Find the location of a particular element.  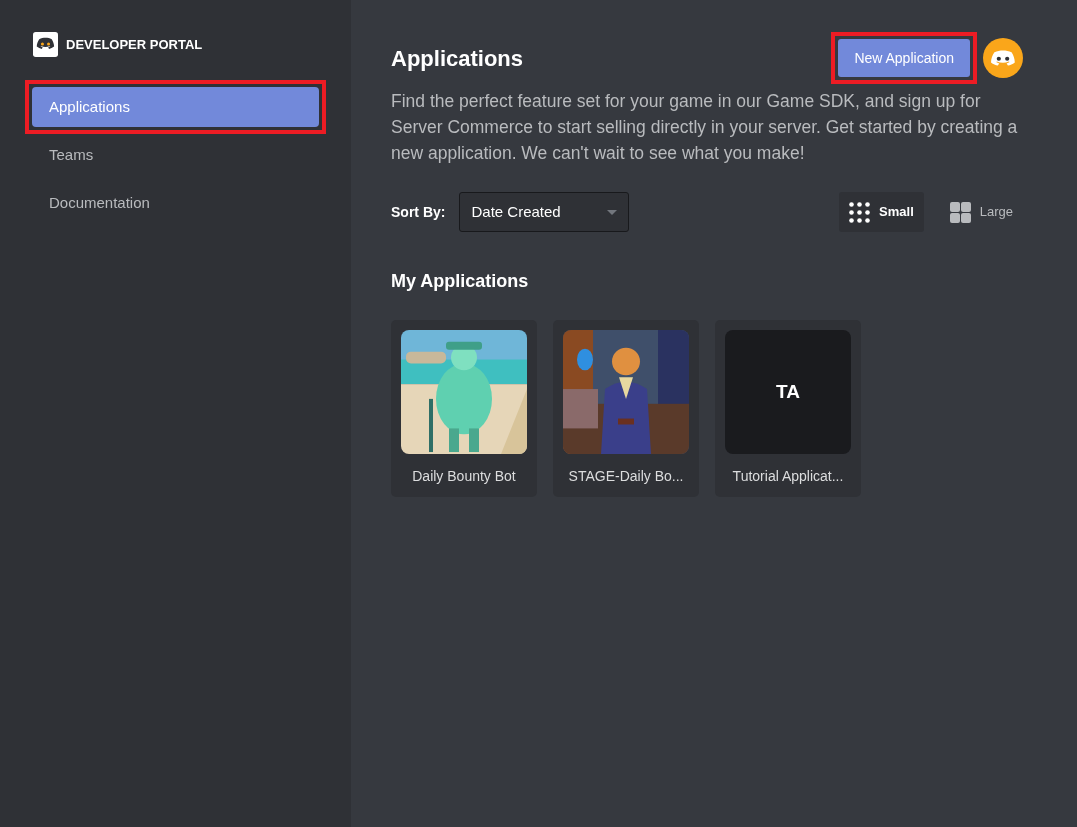

grid-dots-icon is located at coordinates (860, 212).